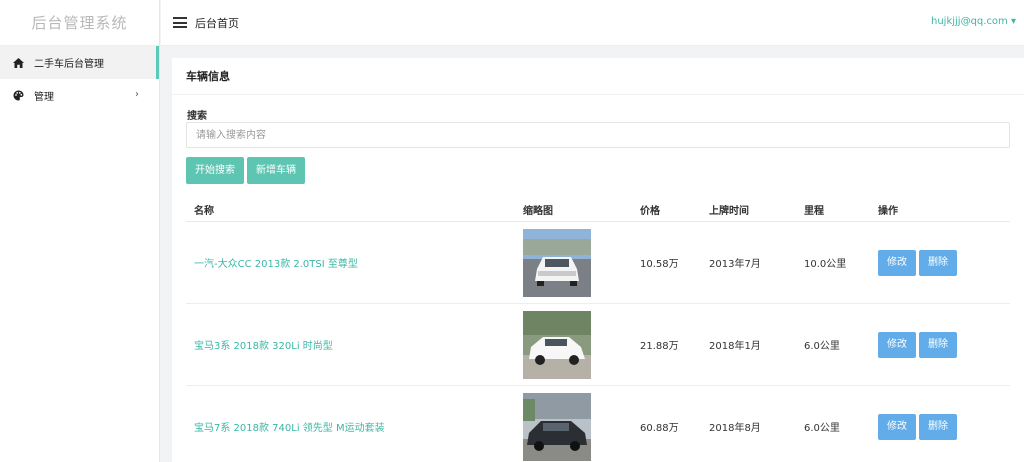  Describe the element at coordinates (217, 23) in the screenshot. I see `page-title: 后台首页` at that location.